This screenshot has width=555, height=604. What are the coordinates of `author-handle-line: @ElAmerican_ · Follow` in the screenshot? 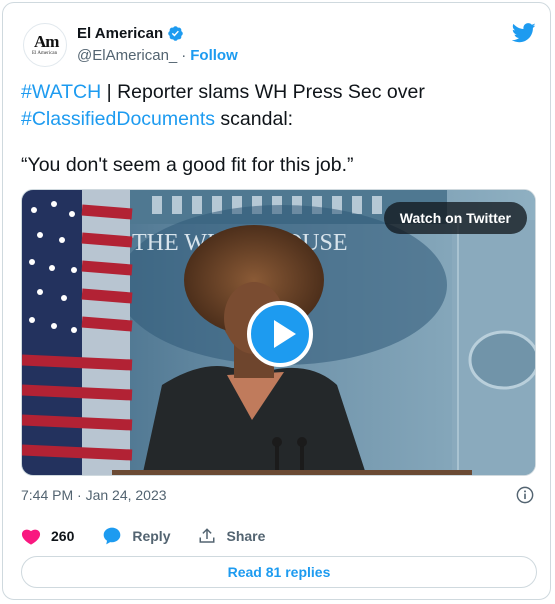 It's located at (157, 55).